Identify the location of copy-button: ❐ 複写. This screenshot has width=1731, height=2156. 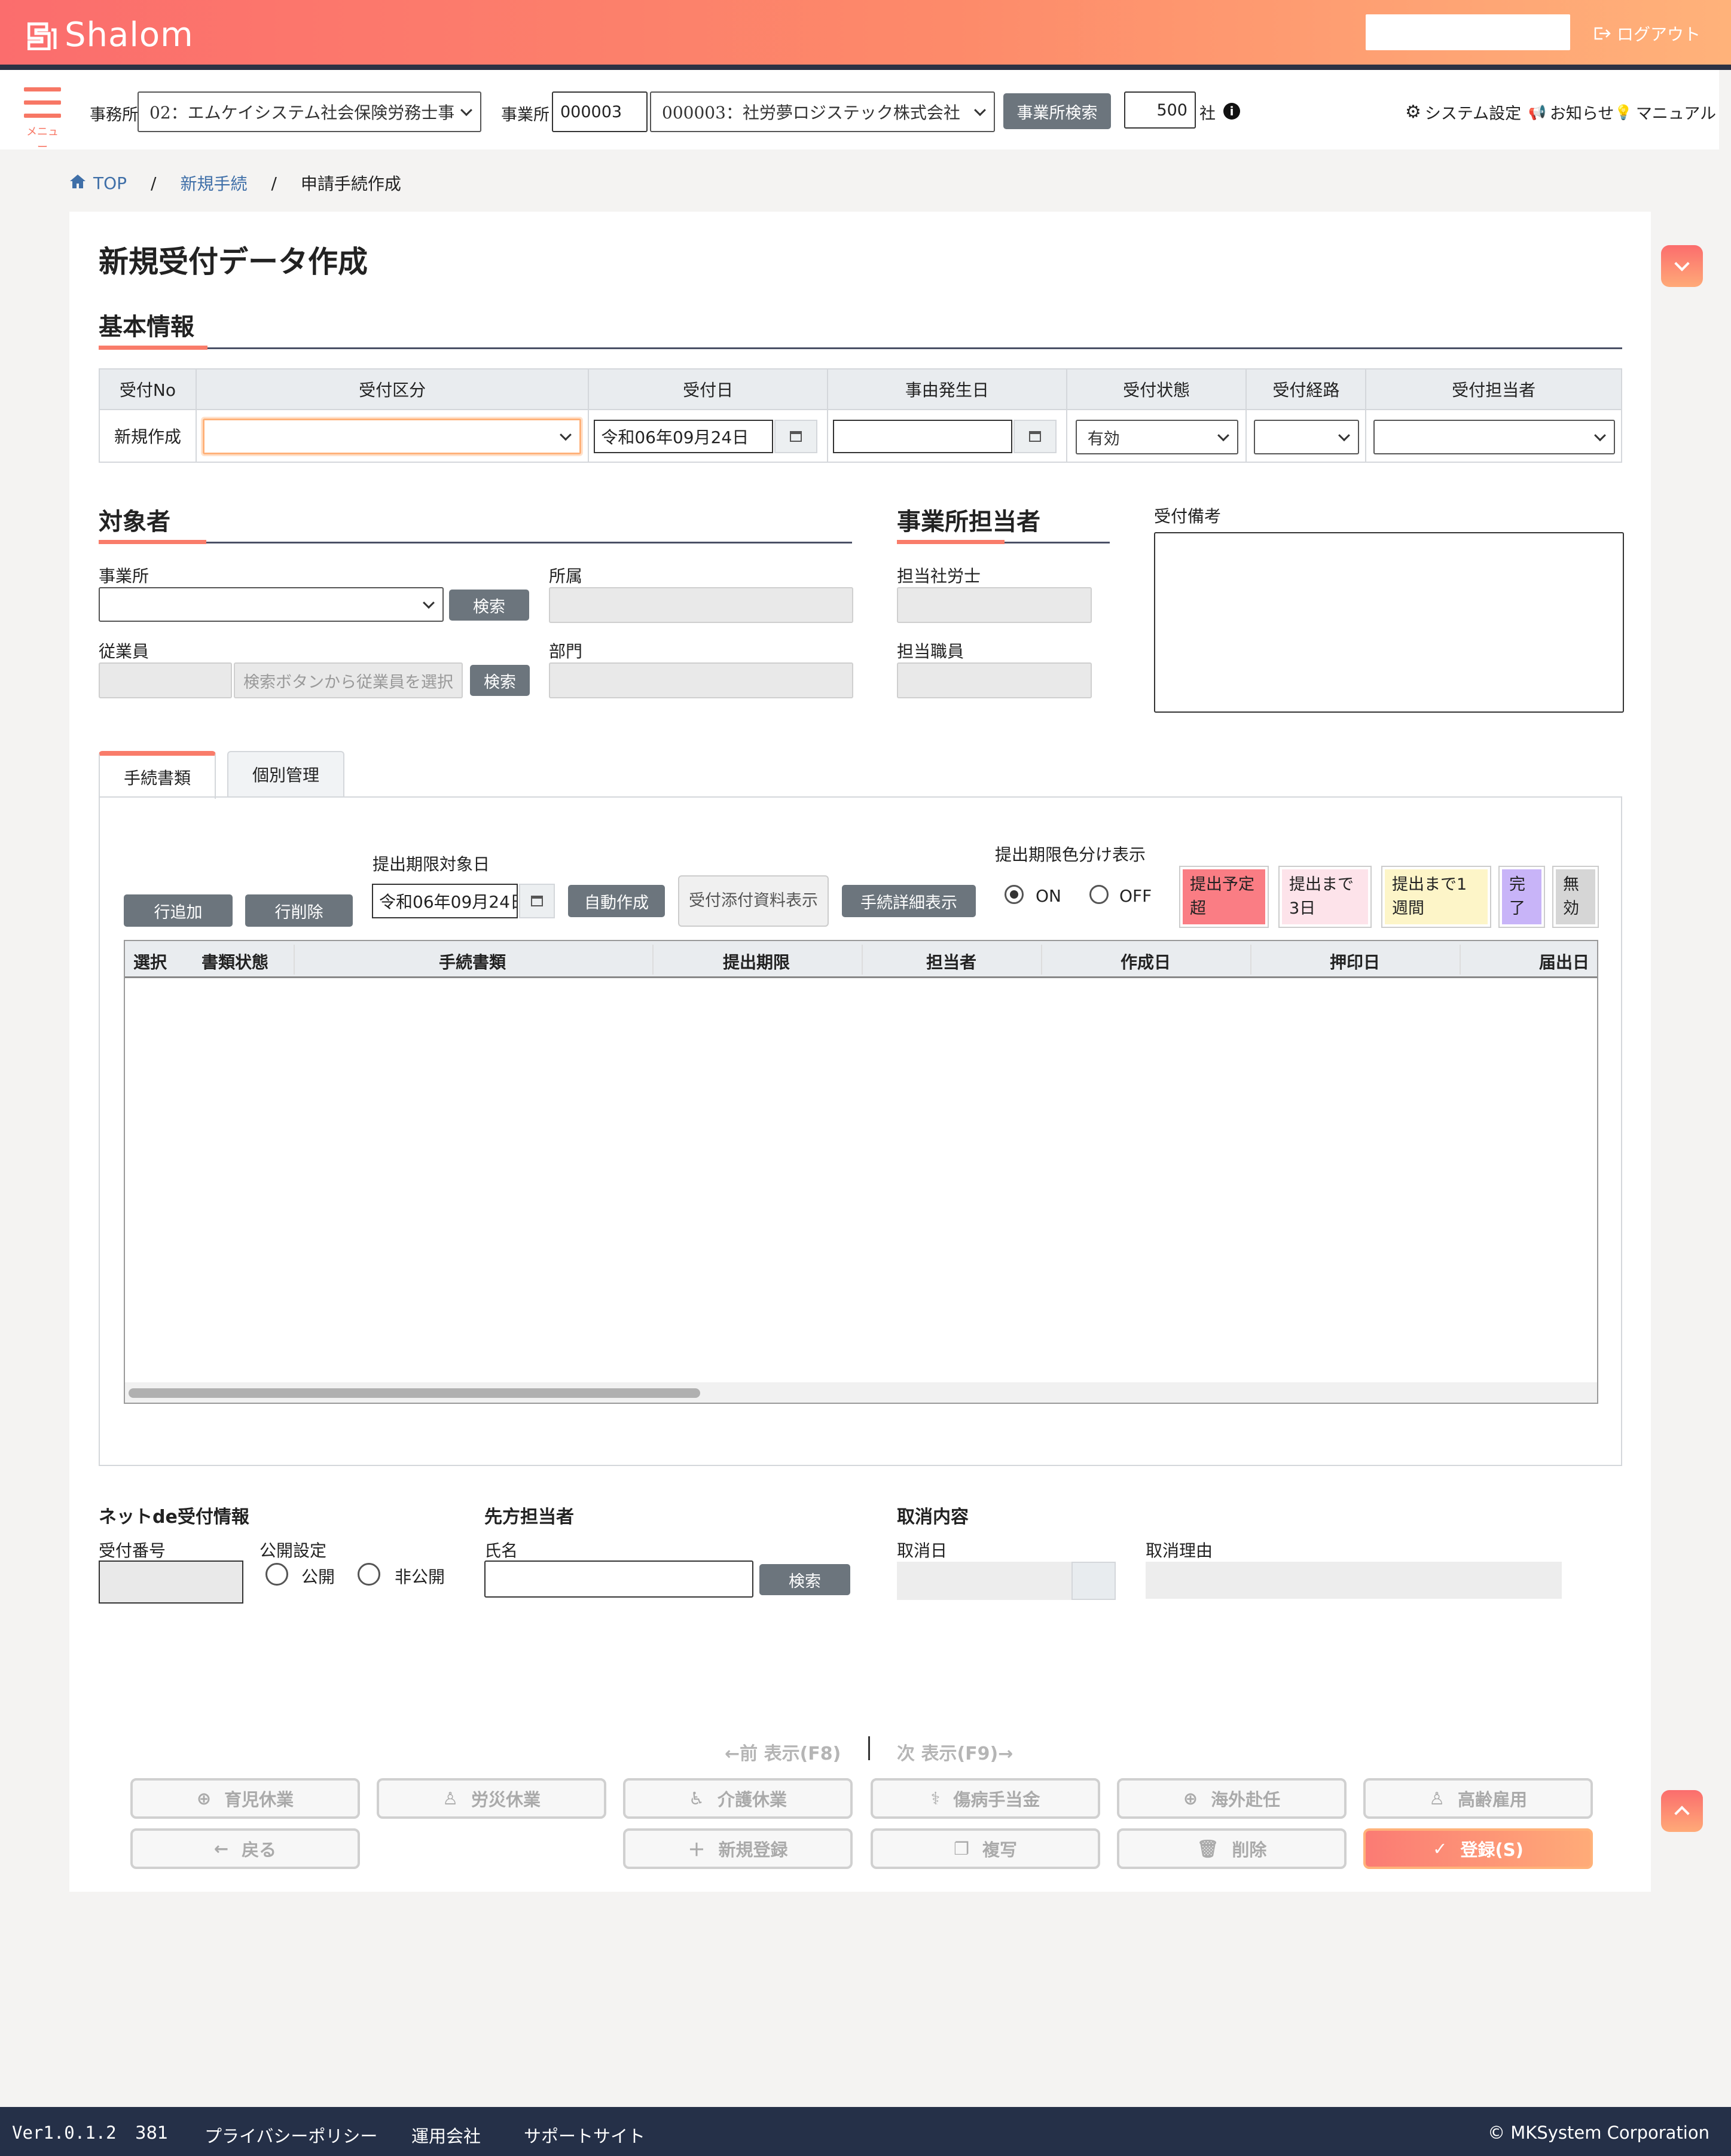
(986, 1849).